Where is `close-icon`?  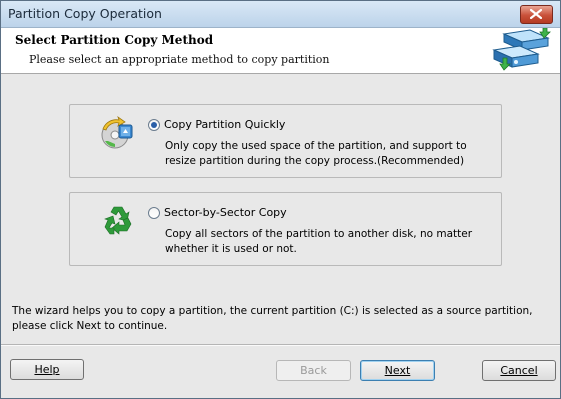
close-icon is located at coordinates (536, 14).